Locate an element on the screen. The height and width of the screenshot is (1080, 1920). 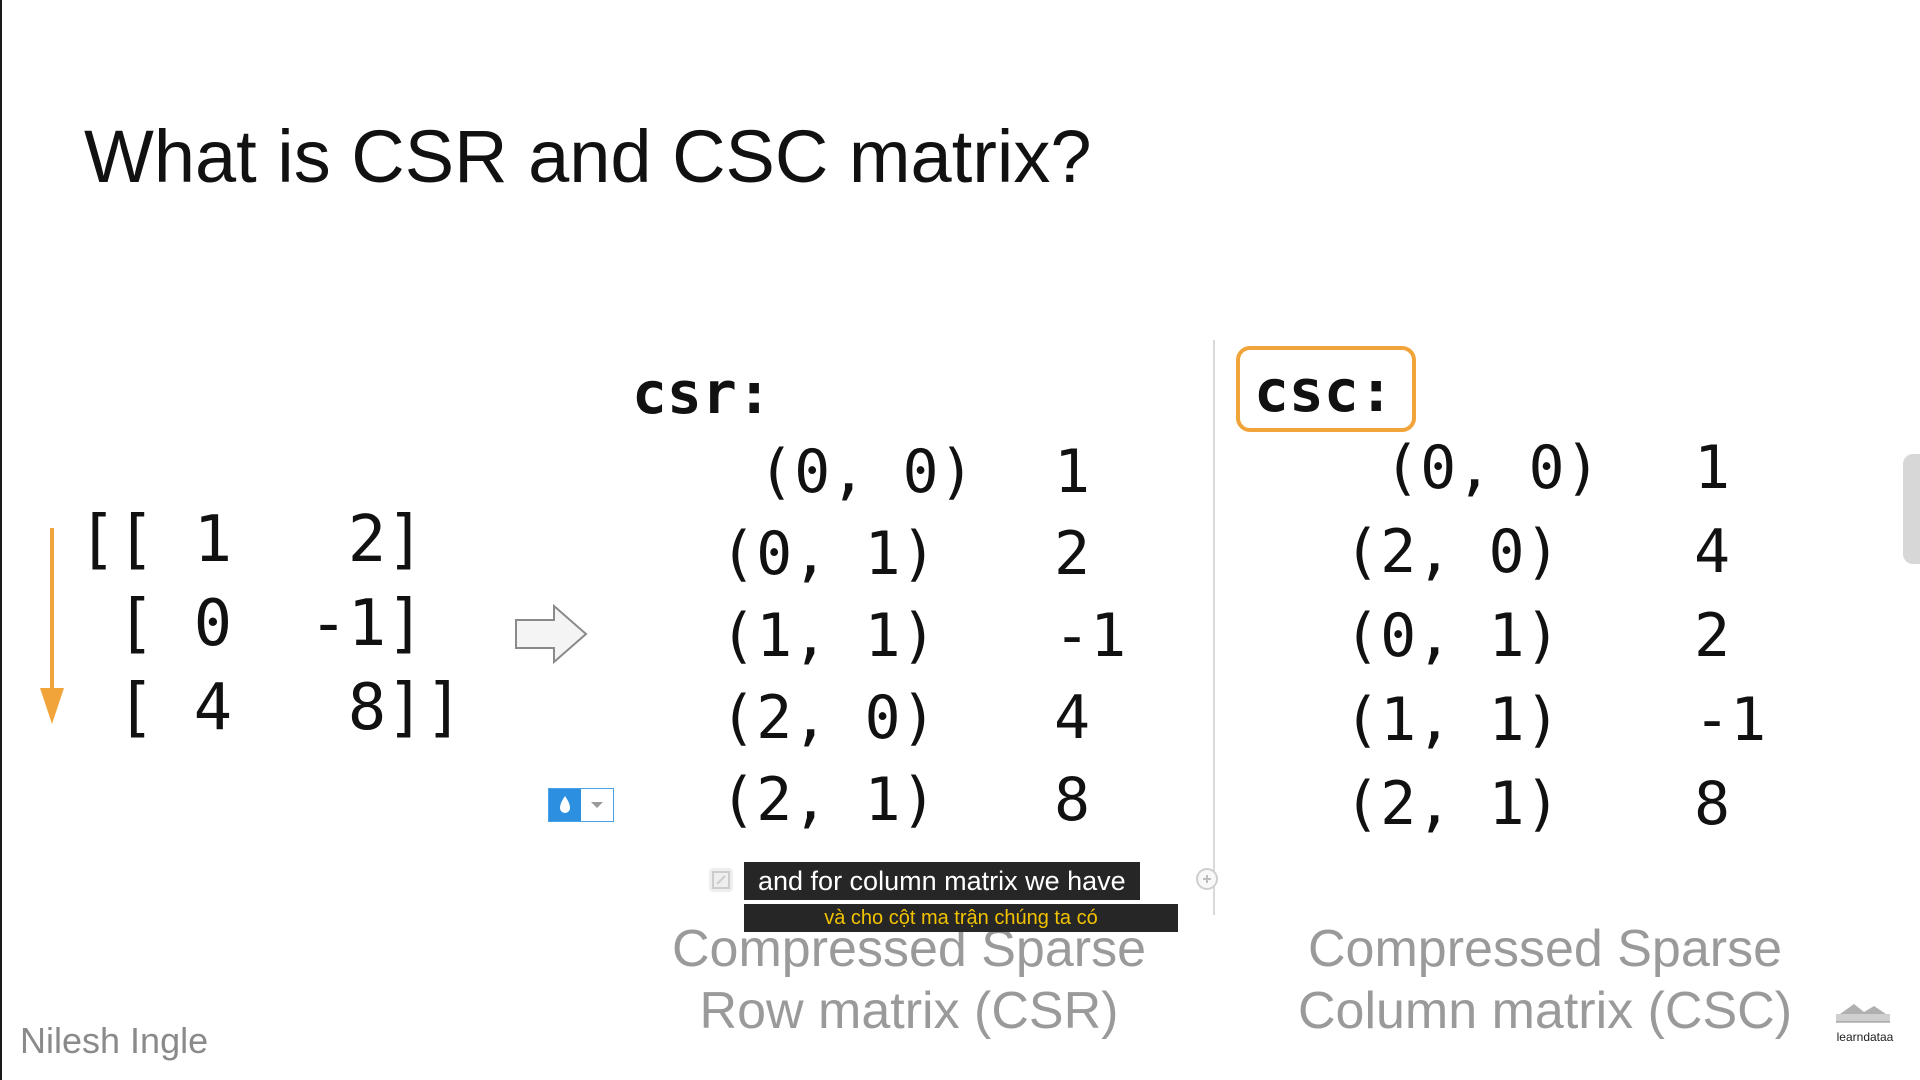
csc-caption: Compressed Sparse Column matrix (CSC) is located at coordinates (1545, 980).